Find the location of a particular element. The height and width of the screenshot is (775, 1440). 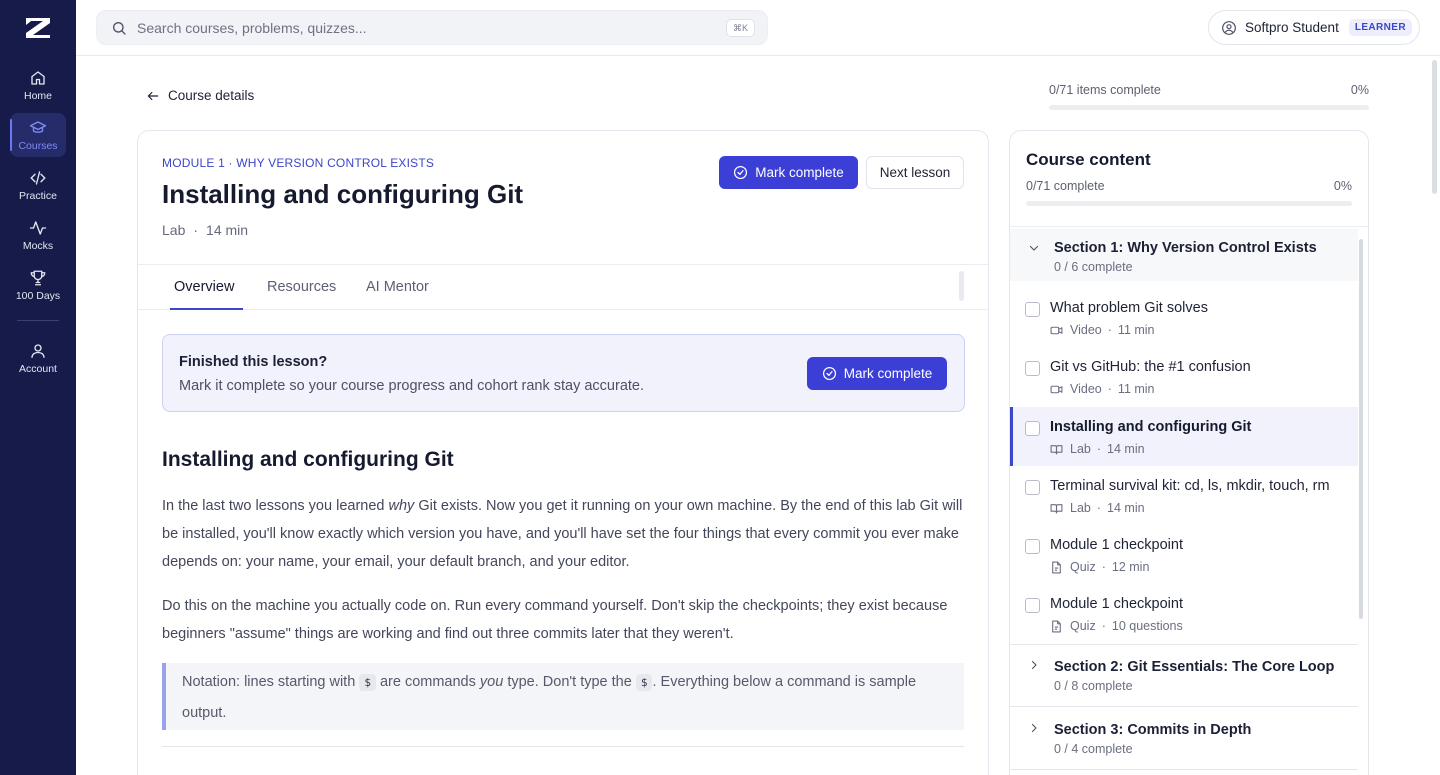

lesson-meta: Lab · 14 min is located at coordinates (205, 230).